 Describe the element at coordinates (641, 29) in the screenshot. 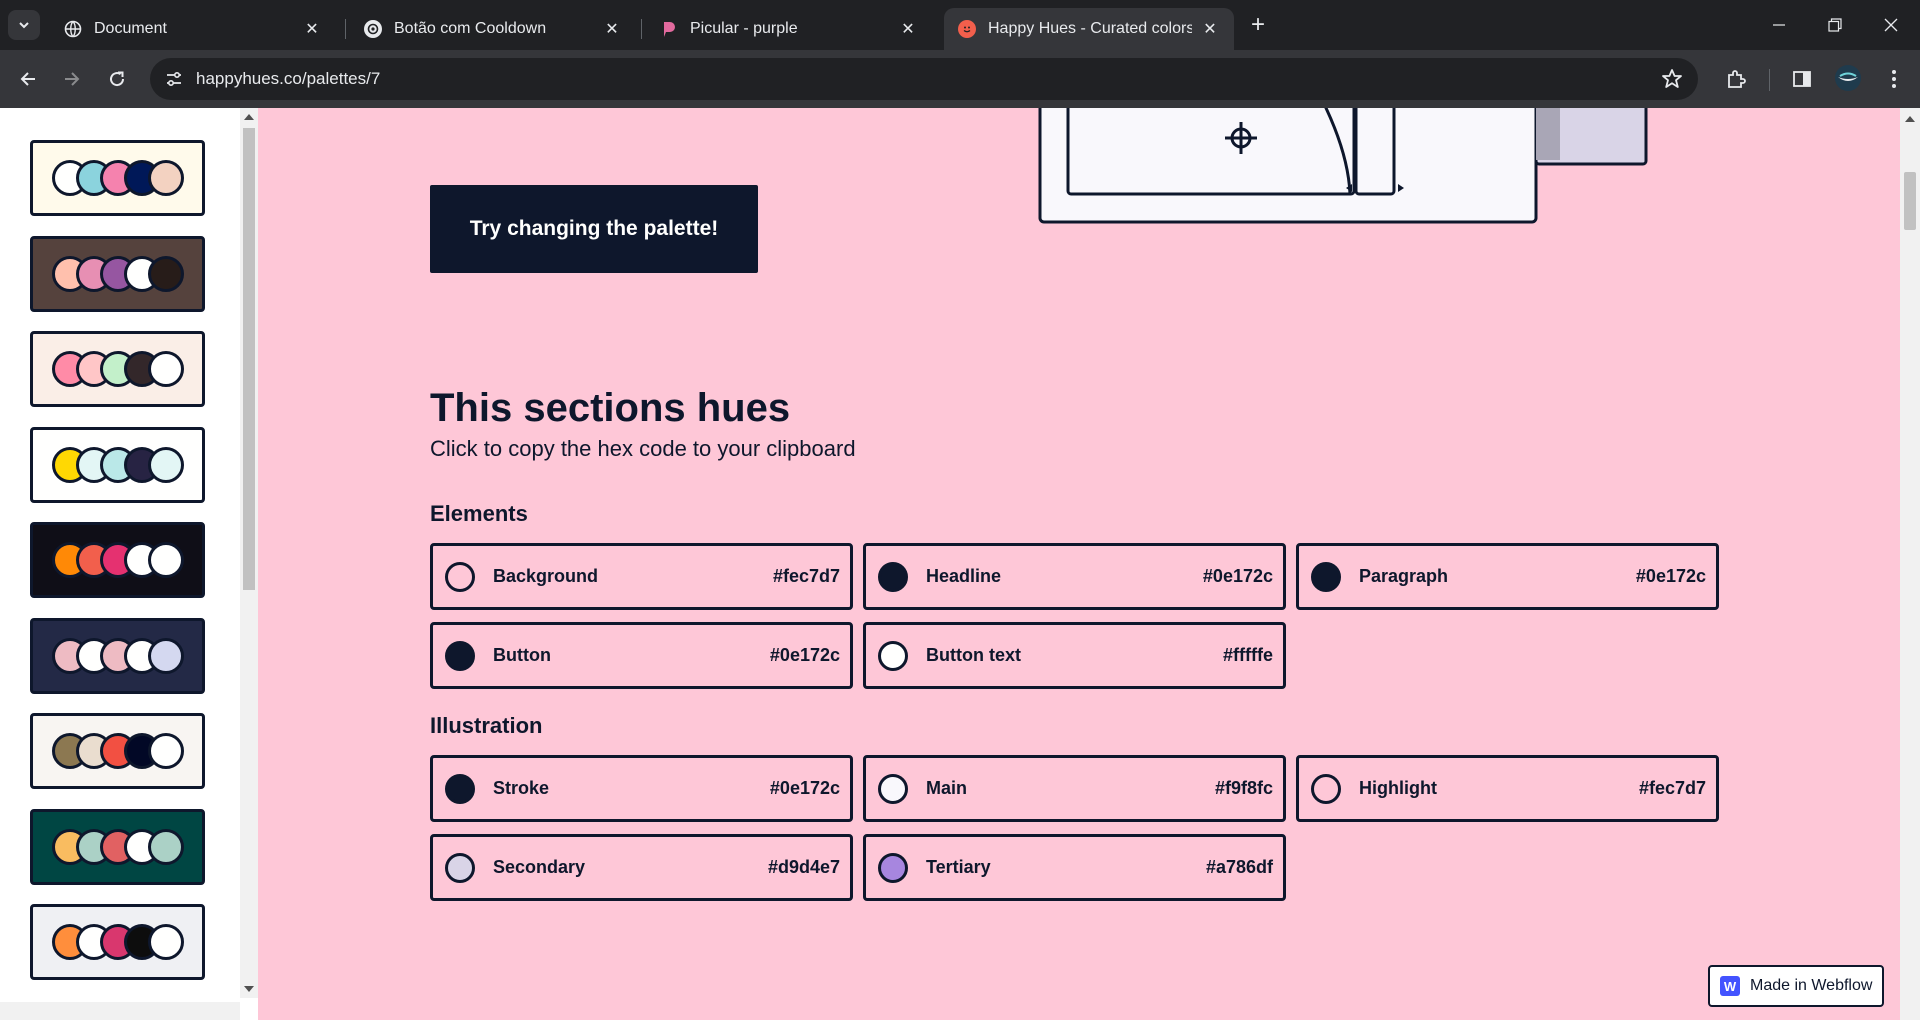

I see `tab-divider` at that location.